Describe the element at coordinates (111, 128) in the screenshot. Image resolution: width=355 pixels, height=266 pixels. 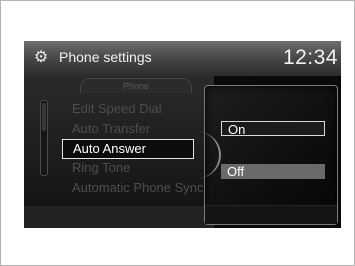
I see `menu-item-label: Auto Transfer` at that location.